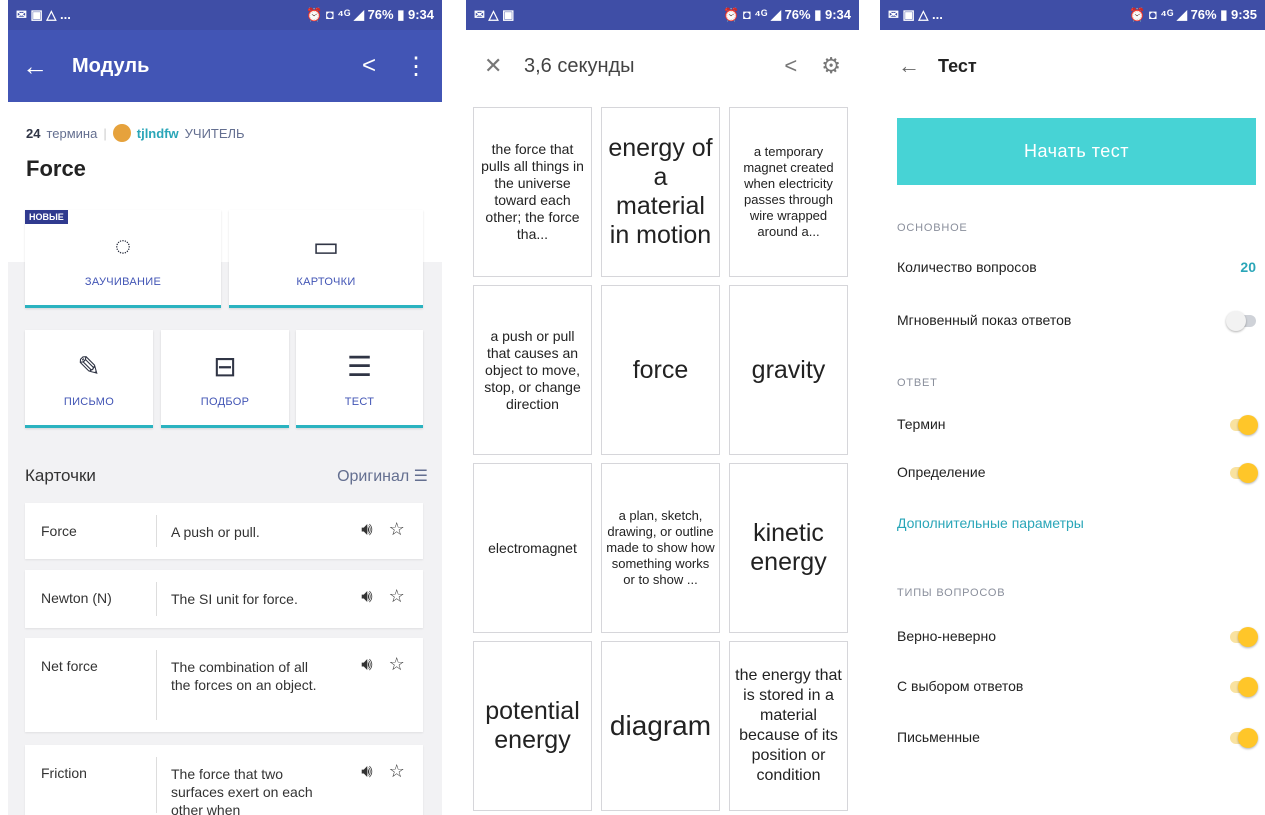  Describe the element at coordinates (1077, 686) in the screenshot. I see `multiple-choice-row: С выбором ответов` at that location.